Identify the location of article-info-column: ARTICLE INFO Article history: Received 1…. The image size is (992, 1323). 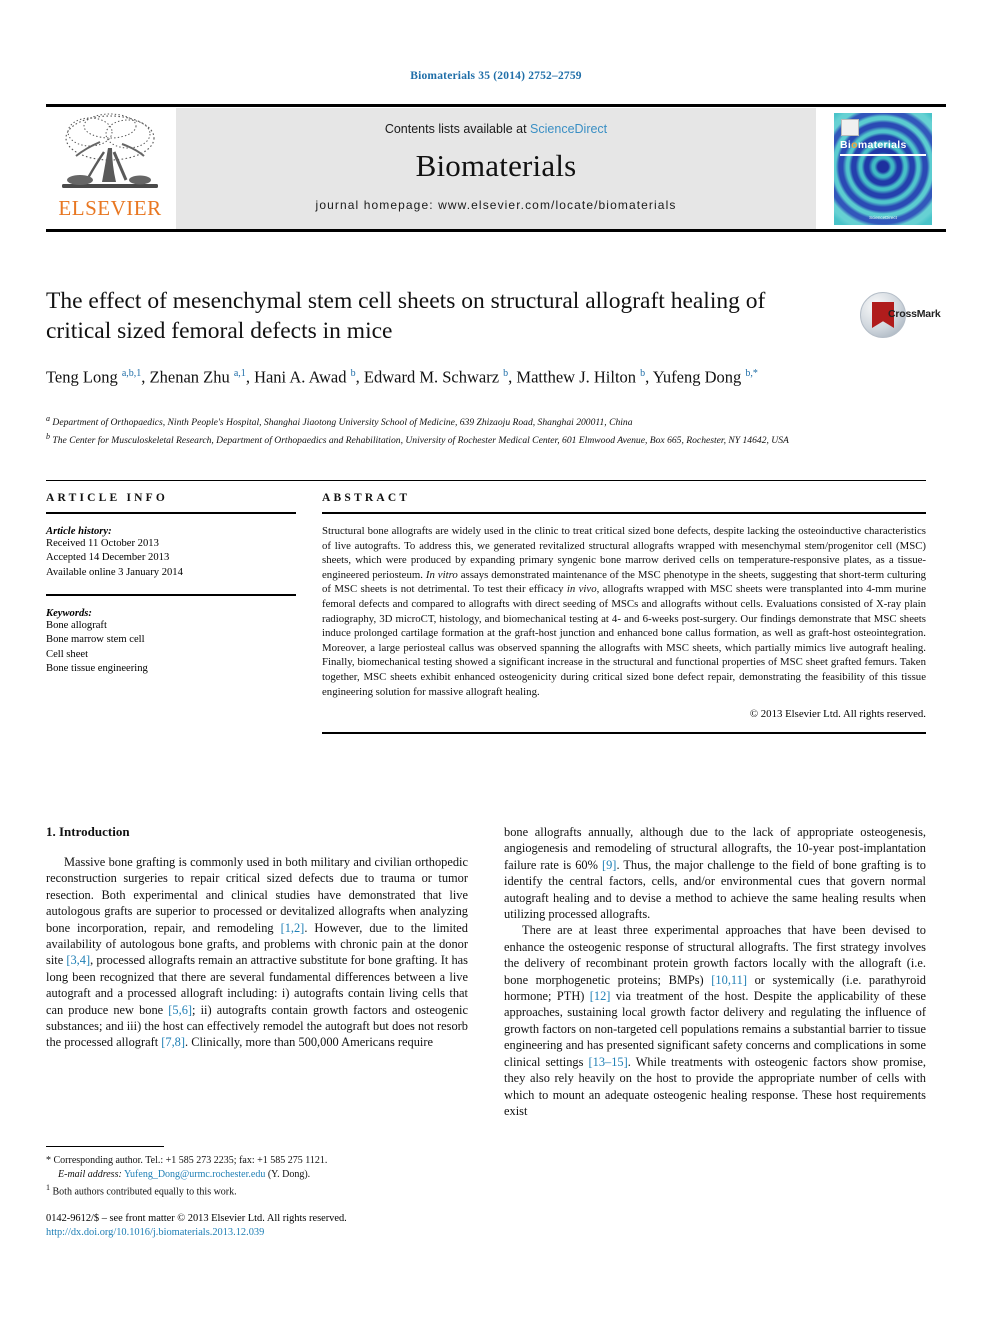
(171, 584).